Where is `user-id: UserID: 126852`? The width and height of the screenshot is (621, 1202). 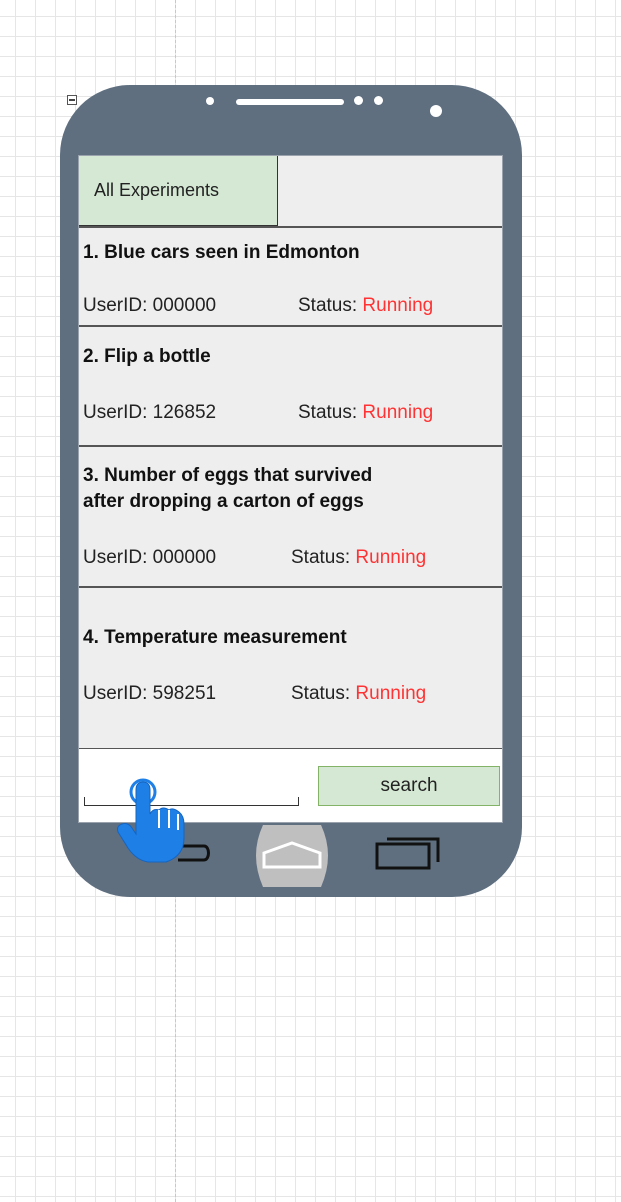 user-id: UserID: 126852 is located at coordinates (150, 412).